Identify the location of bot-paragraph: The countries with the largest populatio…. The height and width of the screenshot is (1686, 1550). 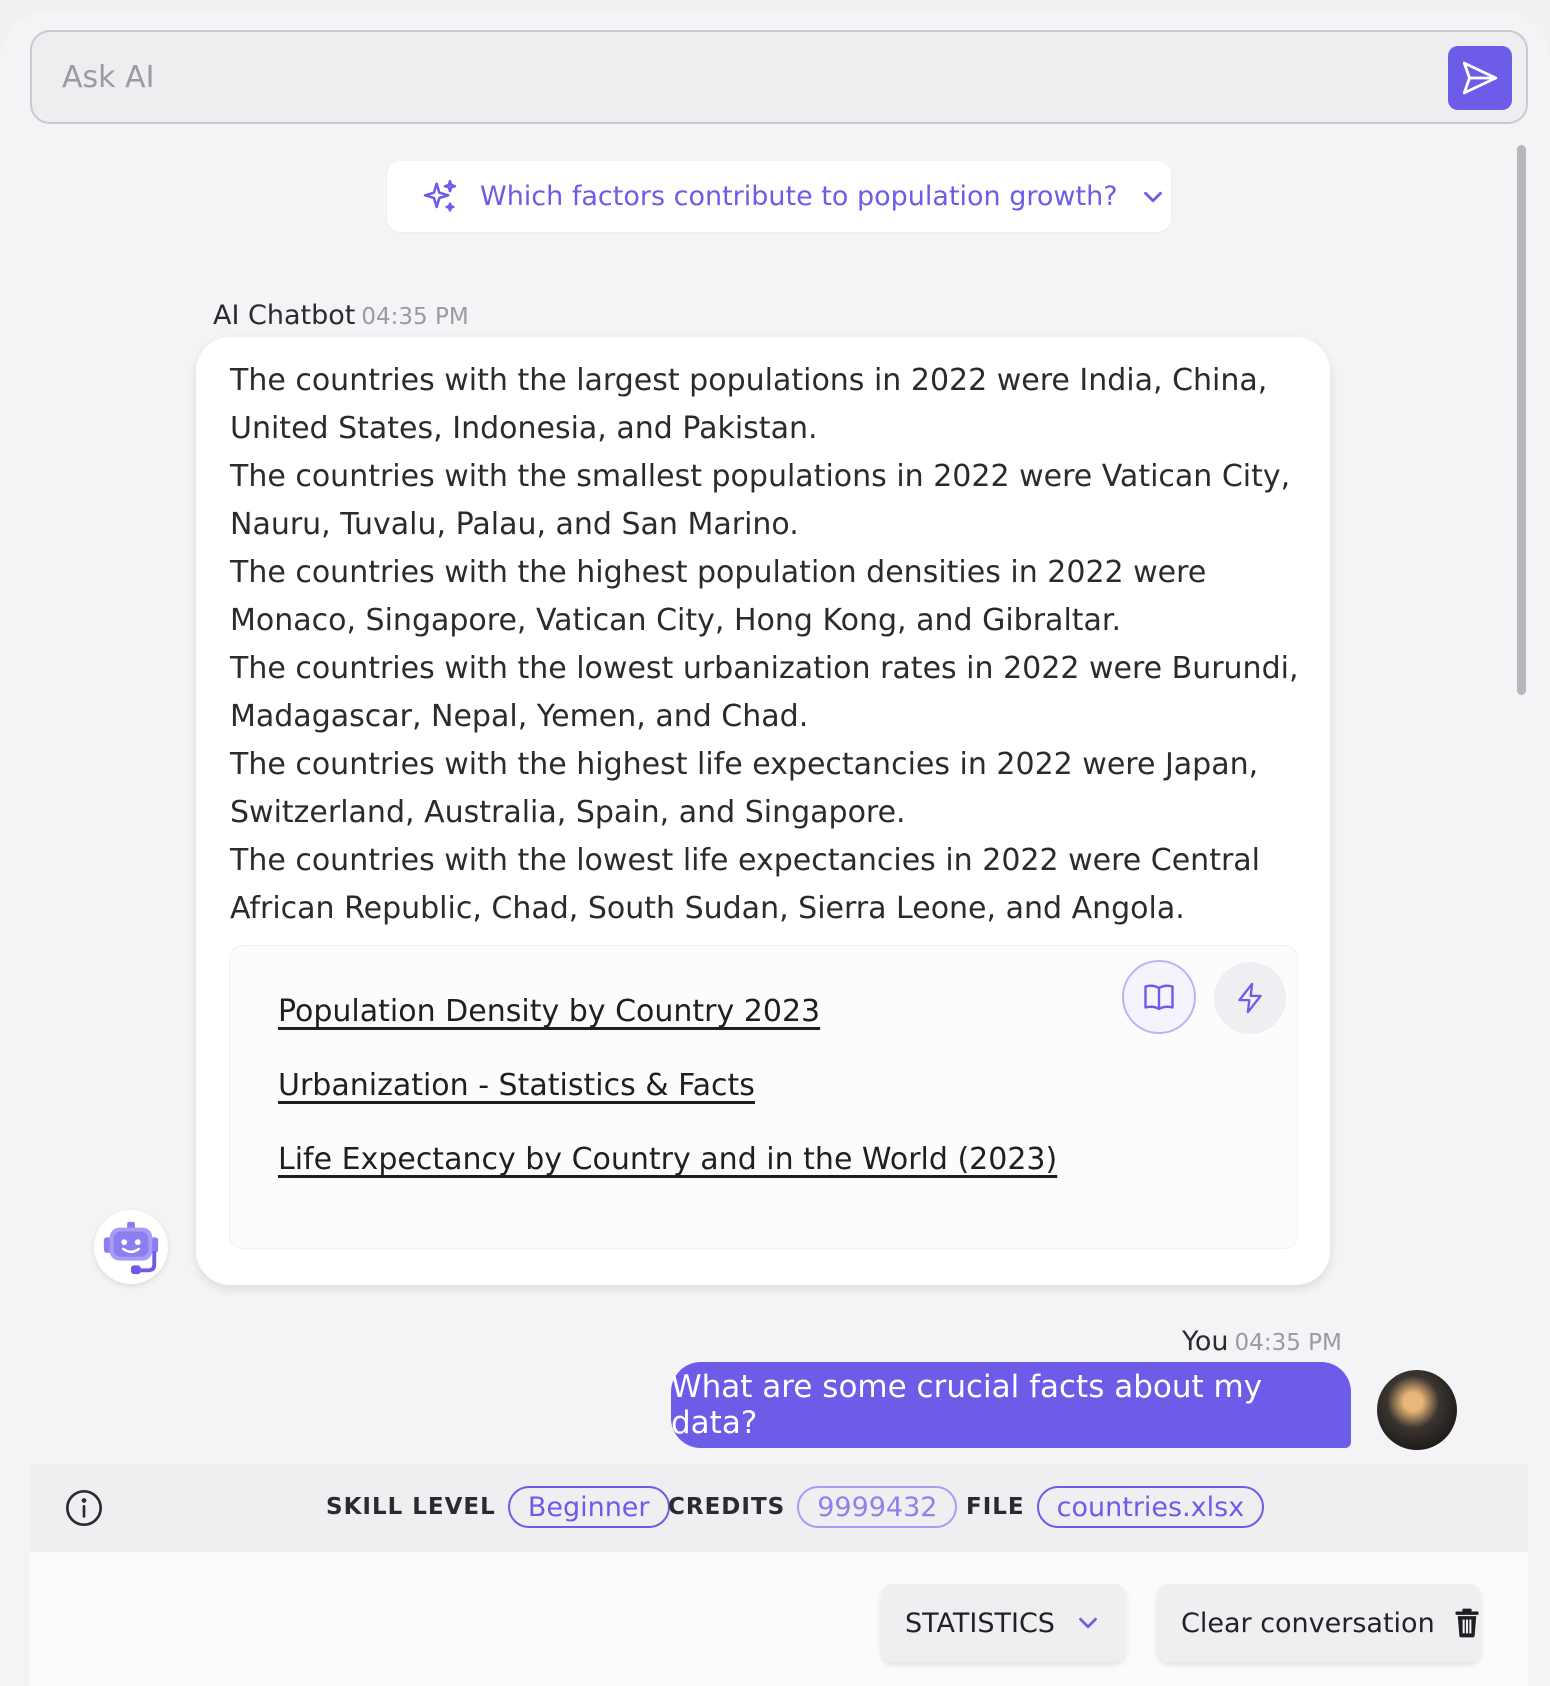
(749, 404).